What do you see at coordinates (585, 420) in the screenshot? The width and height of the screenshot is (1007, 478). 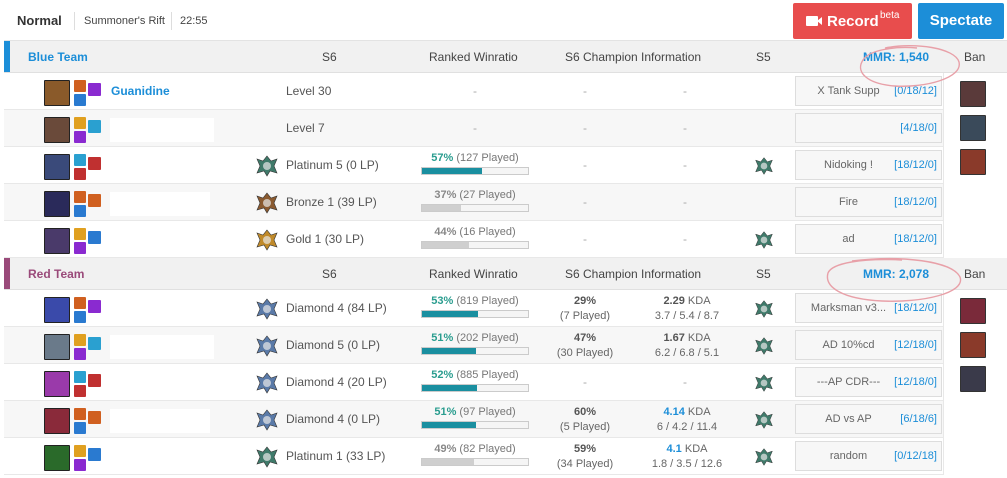 I see `champion-winratio: 60% (5 Played)` at bounding box center [585, 420].